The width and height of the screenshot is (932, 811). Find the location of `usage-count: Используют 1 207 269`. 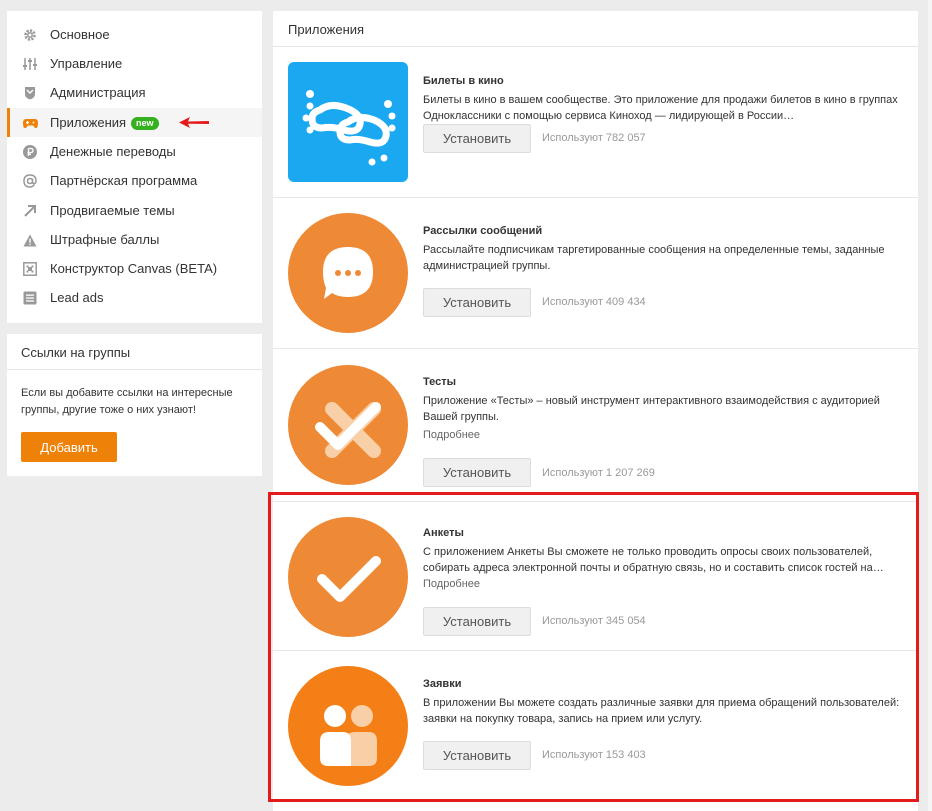

usage-count: Используют 1 207 269 is located at coordinates (598, 473).